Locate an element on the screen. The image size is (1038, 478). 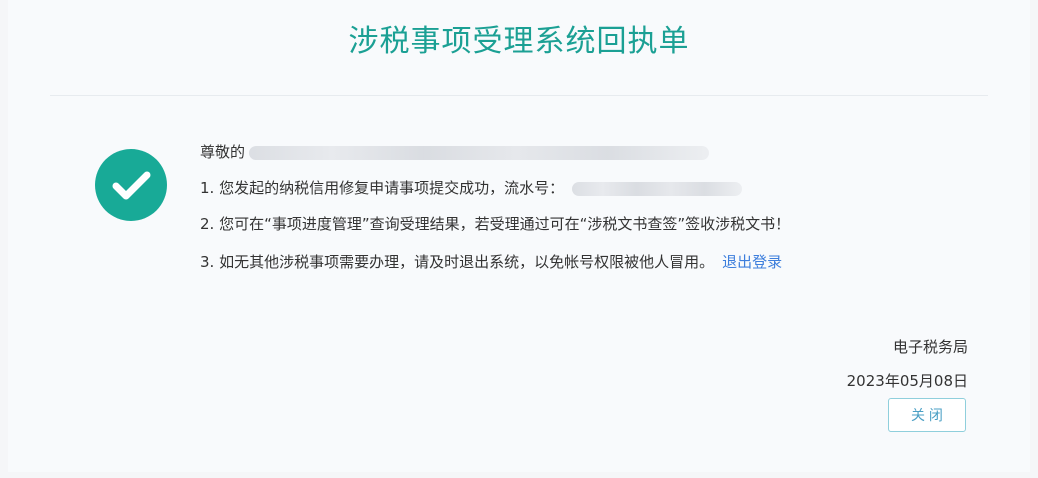
logout-reminder-line: 3. 如无其他涉税事项需要办理，请及时退出系统，以免帐号权限被他人冒用。 退出登录 is located at coordinates (491, 262).